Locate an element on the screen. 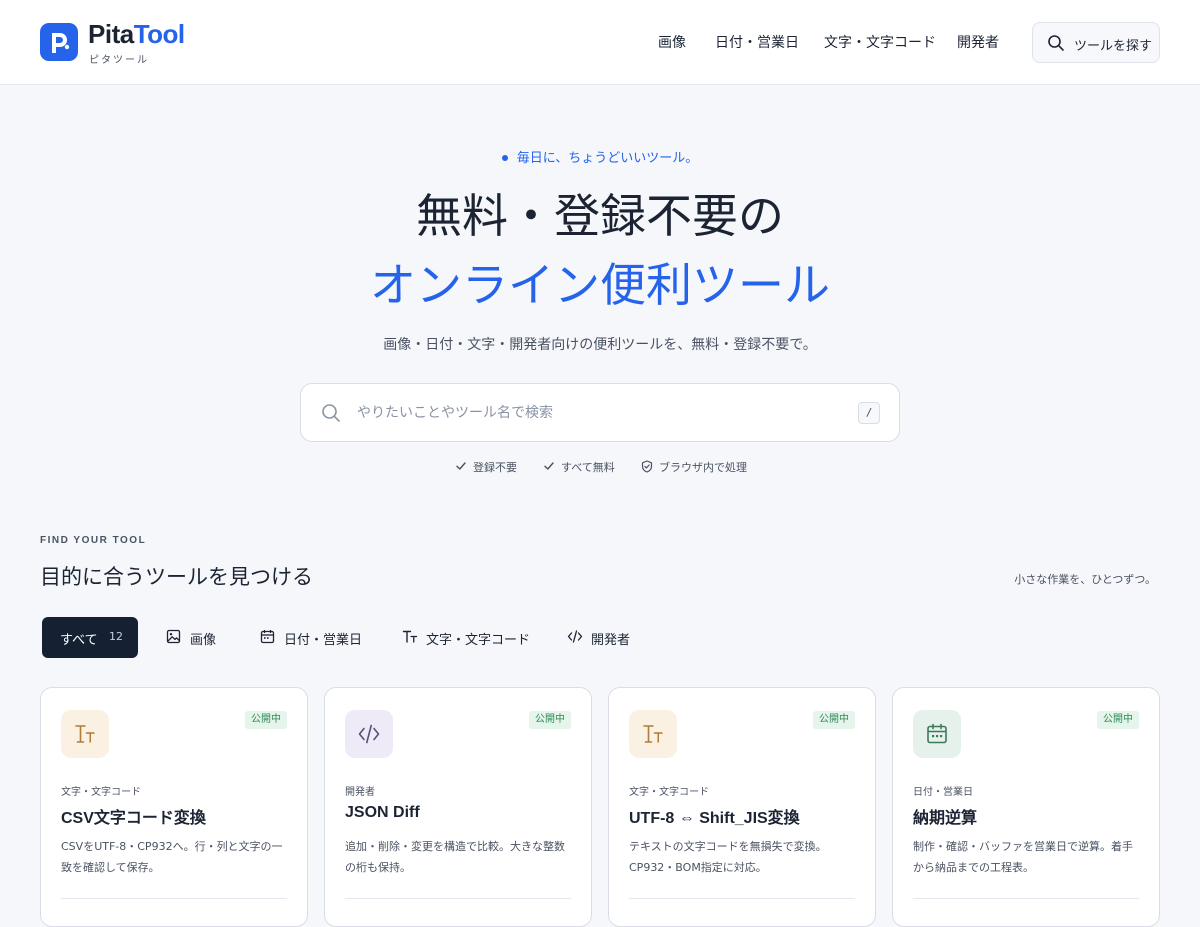 This screenshot has height=927, width=1200. card-description: CSVをUTF-8・CP932へ。行・列と文字の一致を確認して保存。 is located at coordinates (172, 857).